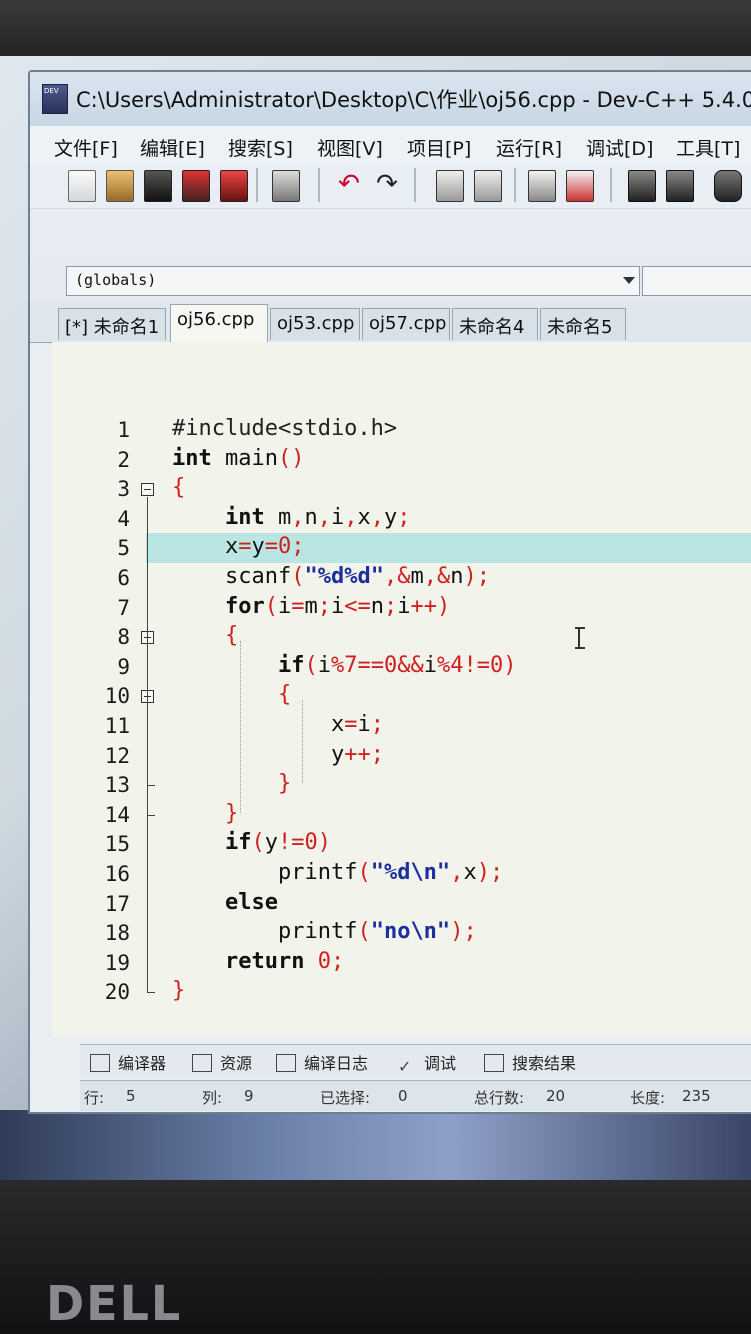 The image size is (751, 1334). What do you see at coordinates (219, 323) in the screenshot?
I see `tab-oj56: oj56.cpp` at bounding box center [219, 323].